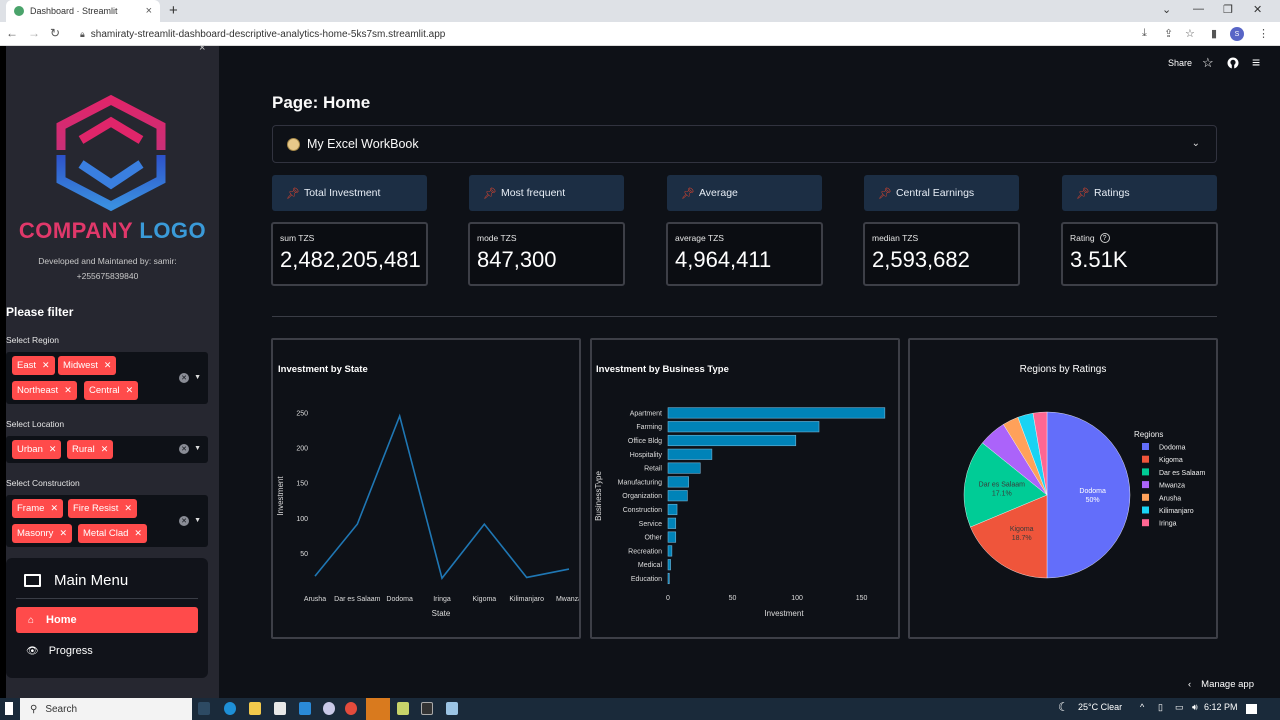  Describe the element at coordinates (351, 708) in the screenshot. I see `chrome-icon` at that location.